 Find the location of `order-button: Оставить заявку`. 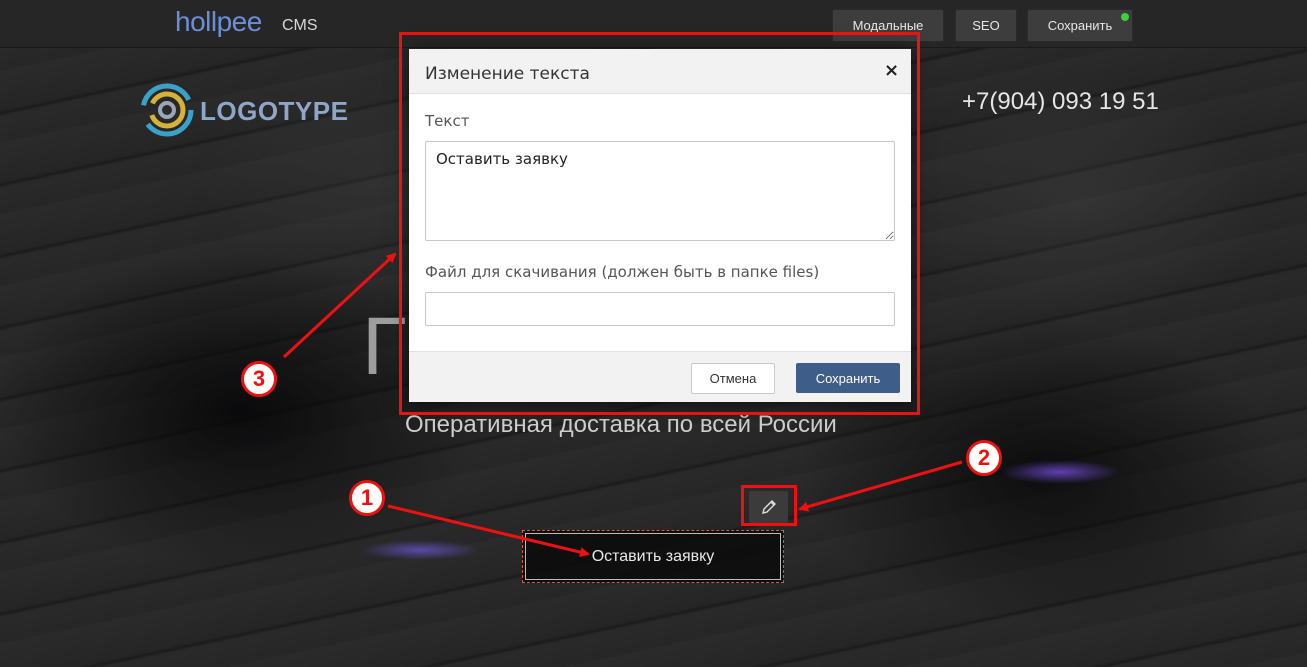

order-button: Оставить заявку is located at coordinates (653, 556).